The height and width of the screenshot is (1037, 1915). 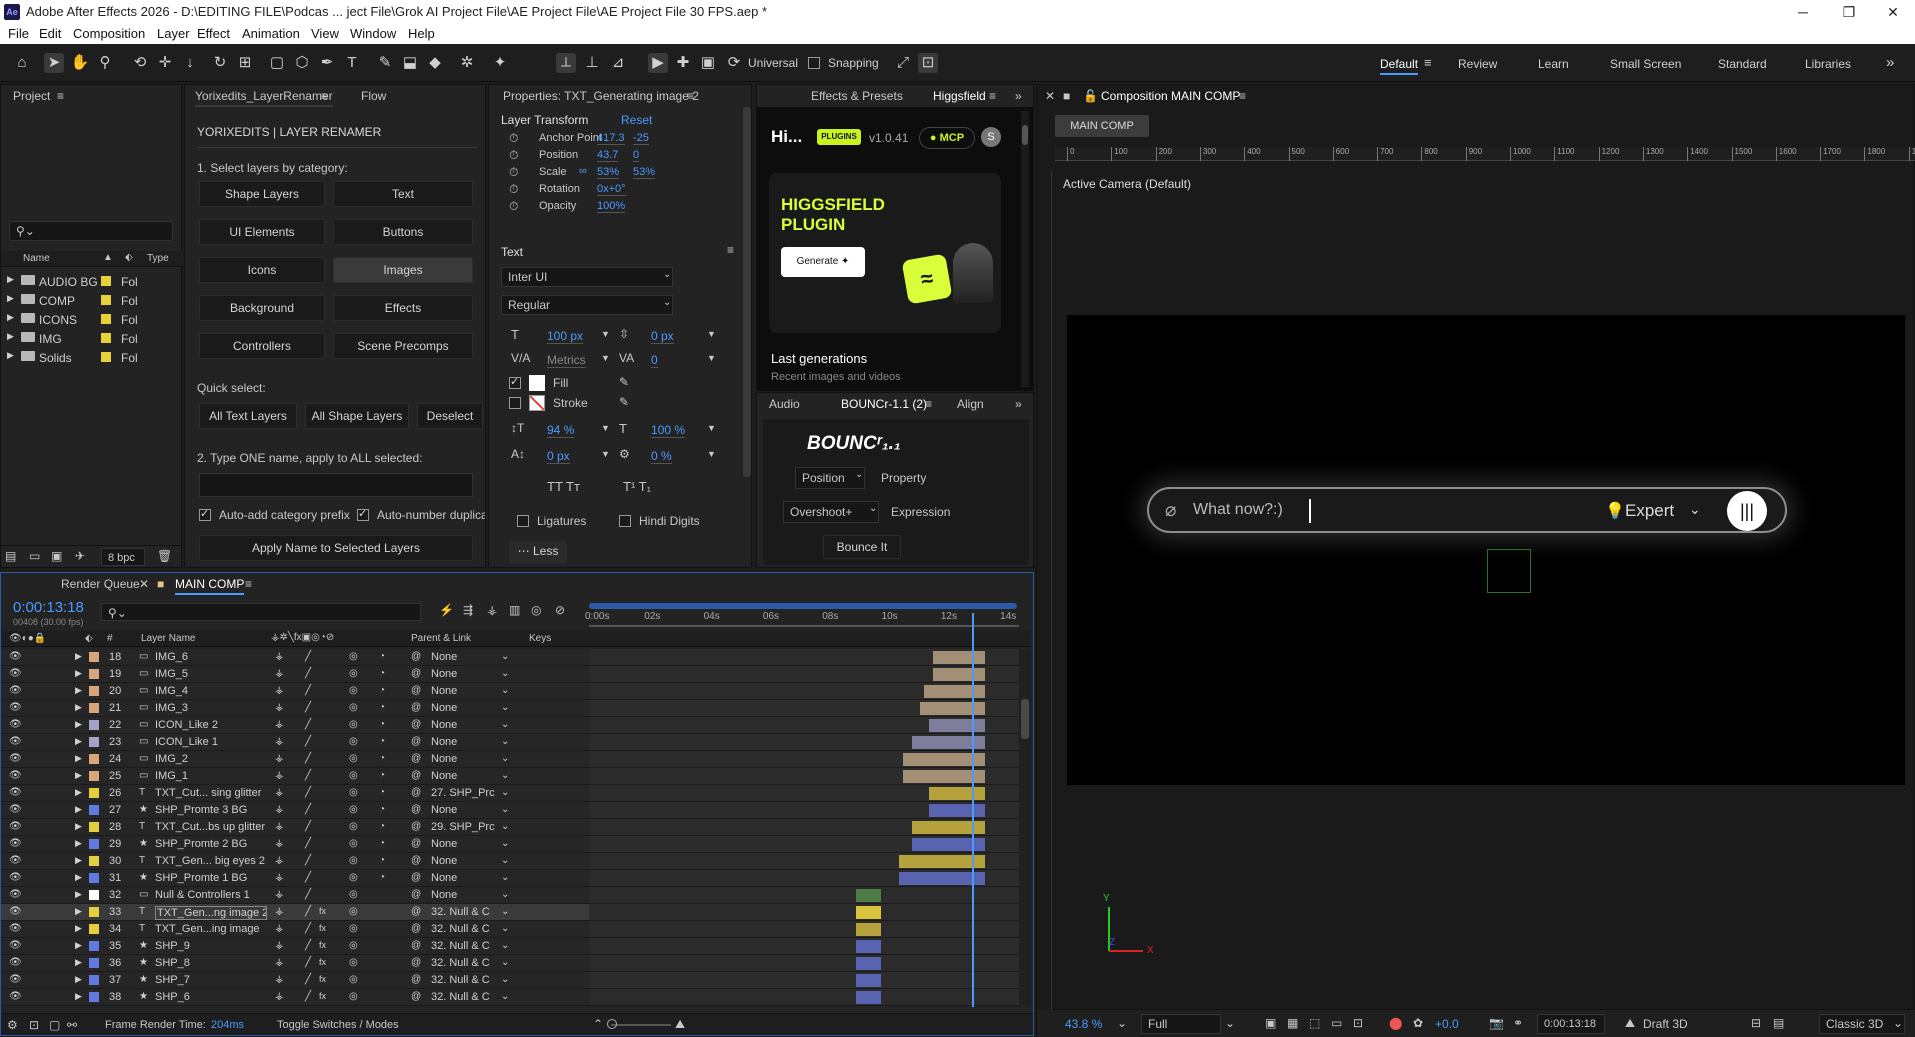 What do you see at coordinates (50, 33) in the screenshot?
I see `menu-edit: Edit` at bounding box center [50, 33].